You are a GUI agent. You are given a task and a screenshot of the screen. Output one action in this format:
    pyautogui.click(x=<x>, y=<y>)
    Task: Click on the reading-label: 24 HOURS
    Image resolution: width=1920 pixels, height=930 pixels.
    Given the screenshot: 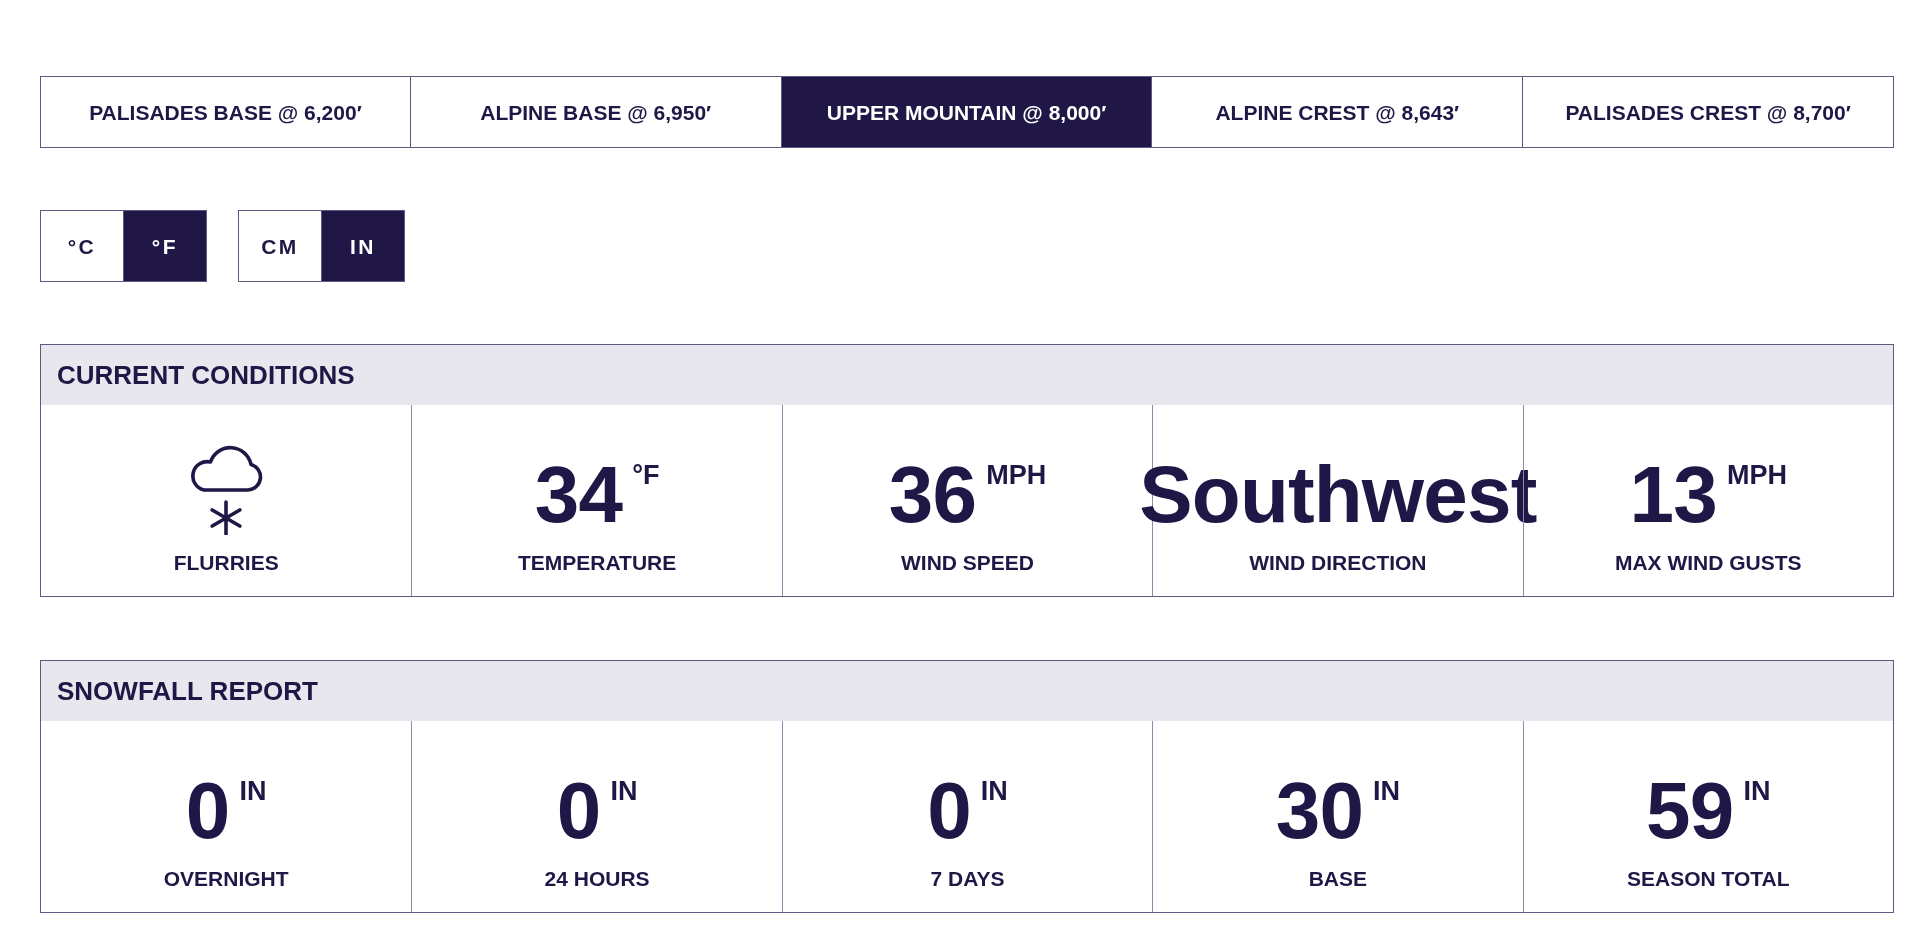 What is the action you would take?
    pyautogui.click(x=597, y=878)
    